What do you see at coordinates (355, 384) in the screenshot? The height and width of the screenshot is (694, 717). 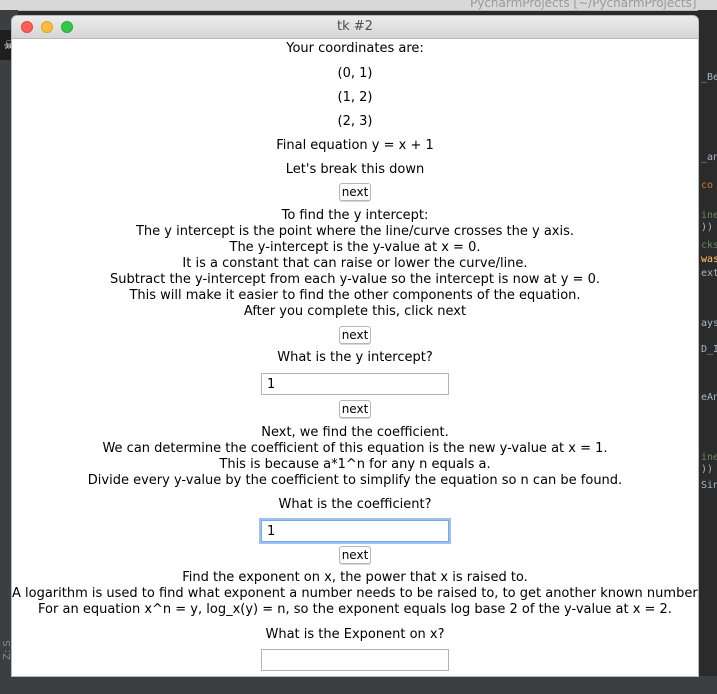 I see `intercept-input` at bounding box center [355, 384].